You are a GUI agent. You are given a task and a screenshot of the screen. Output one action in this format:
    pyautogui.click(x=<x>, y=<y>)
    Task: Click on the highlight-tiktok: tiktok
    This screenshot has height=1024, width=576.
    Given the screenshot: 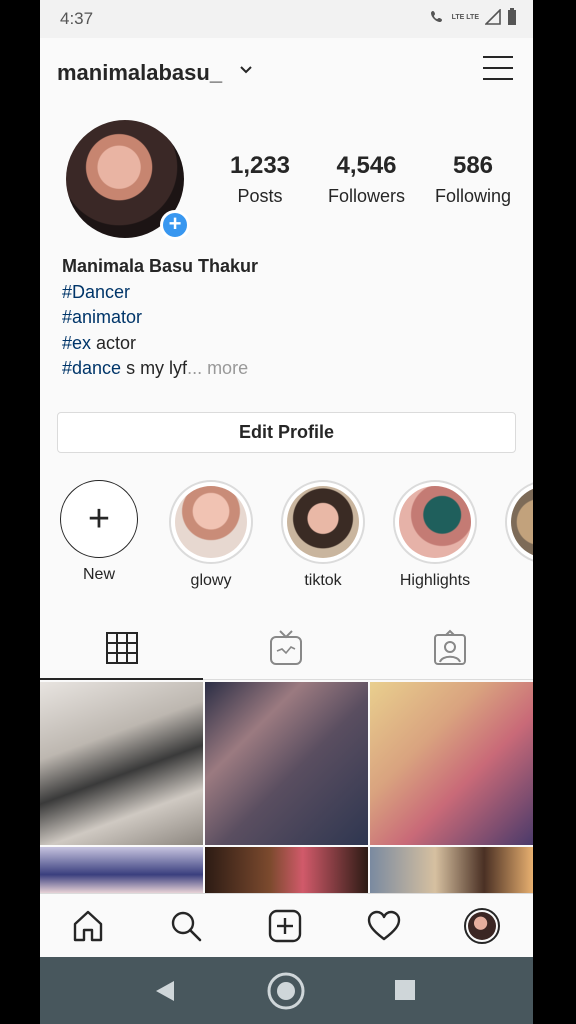 What is the action you would take?
    pyautogui.click(x=323, y=535)
    